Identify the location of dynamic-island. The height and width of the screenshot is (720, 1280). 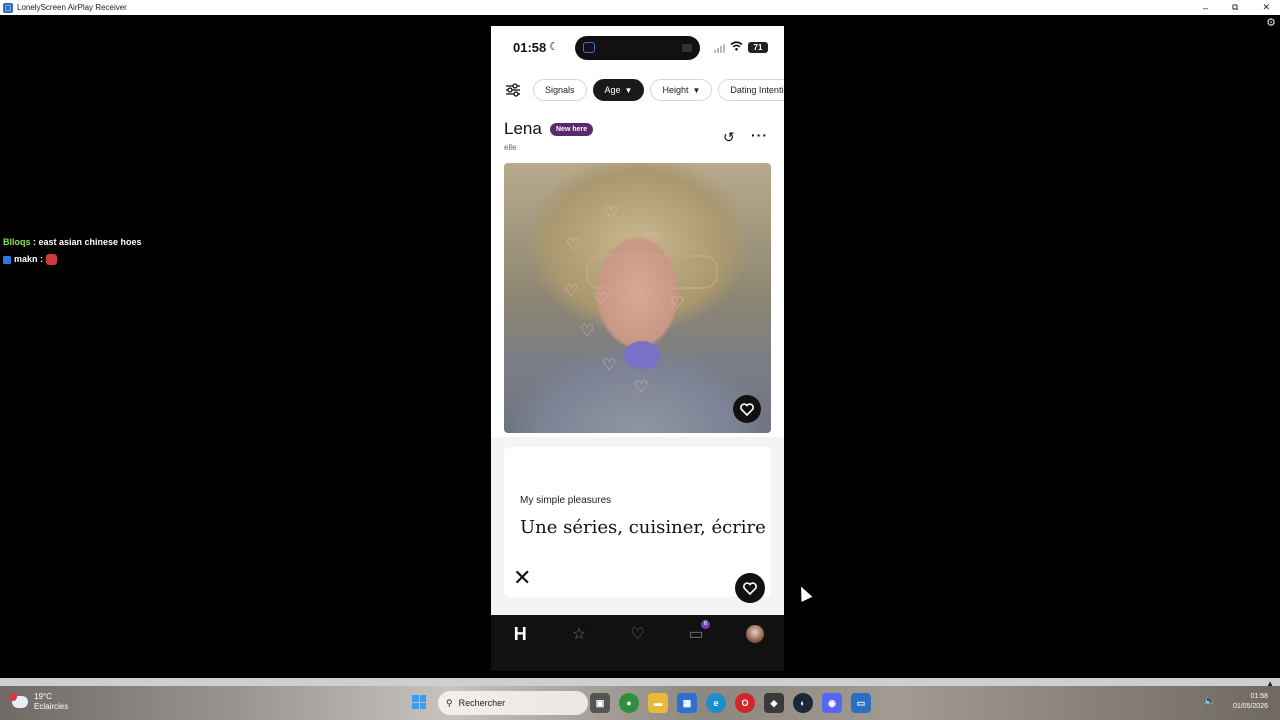
(637, 48).